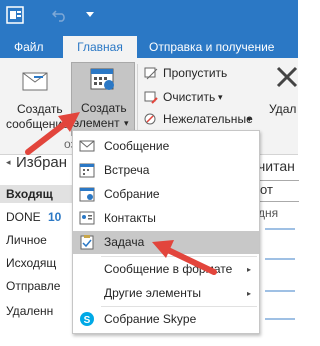  I want to click on arrow-to-new-items, so click(52, 133).